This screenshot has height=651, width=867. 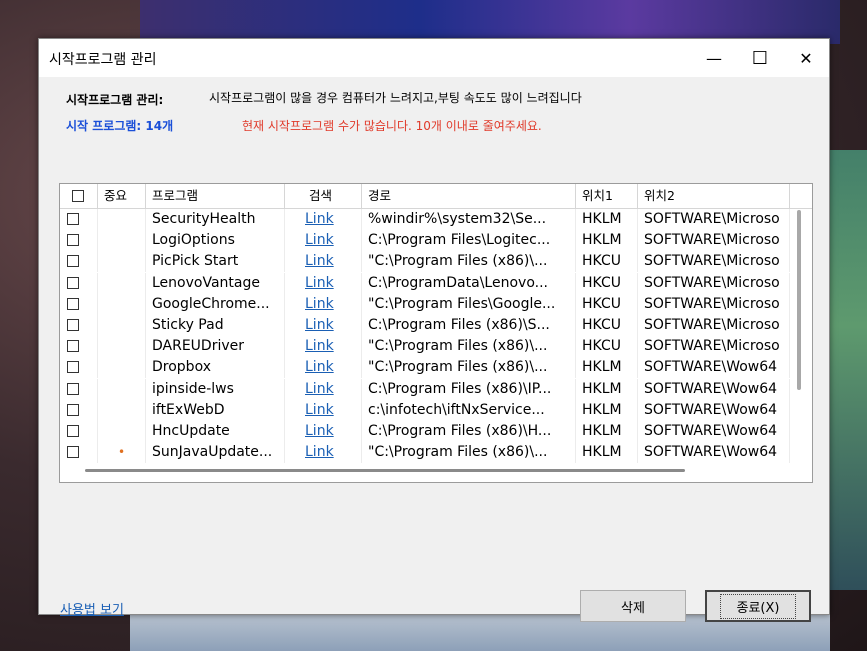 What do you see at coordinates (758, 606) in the screenshot?
I see `exit-button: 종료(X)` at bounding box center [758, 606].